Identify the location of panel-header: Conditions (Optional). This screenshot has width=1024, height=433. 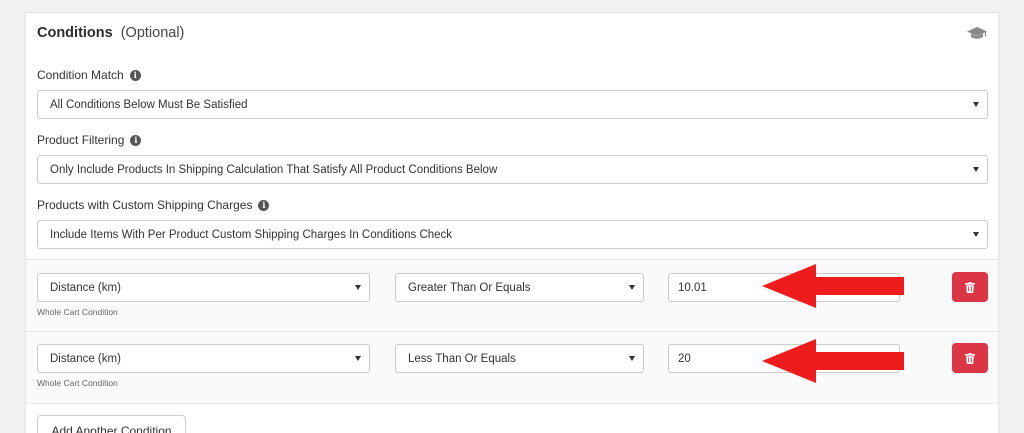
(110, 36).